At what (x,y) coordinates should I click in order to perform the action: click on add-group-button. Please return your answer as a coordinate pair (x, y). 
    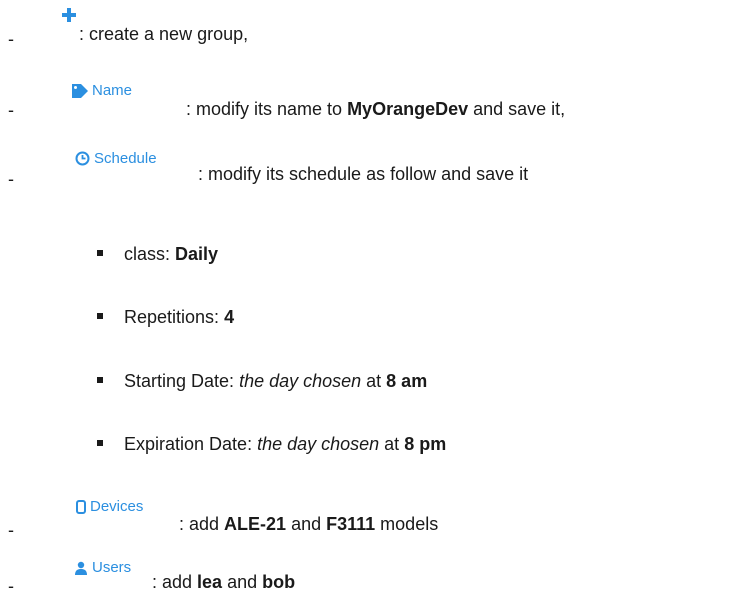
    Looking at the image, I should click on (69, 15).